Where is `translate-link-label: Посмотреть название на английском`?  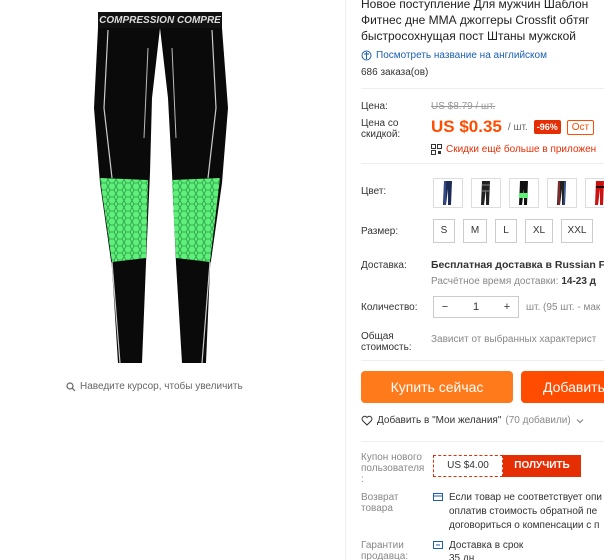 translate-link-label: Посмотреть название на английском is located at coordinates (461, 55).